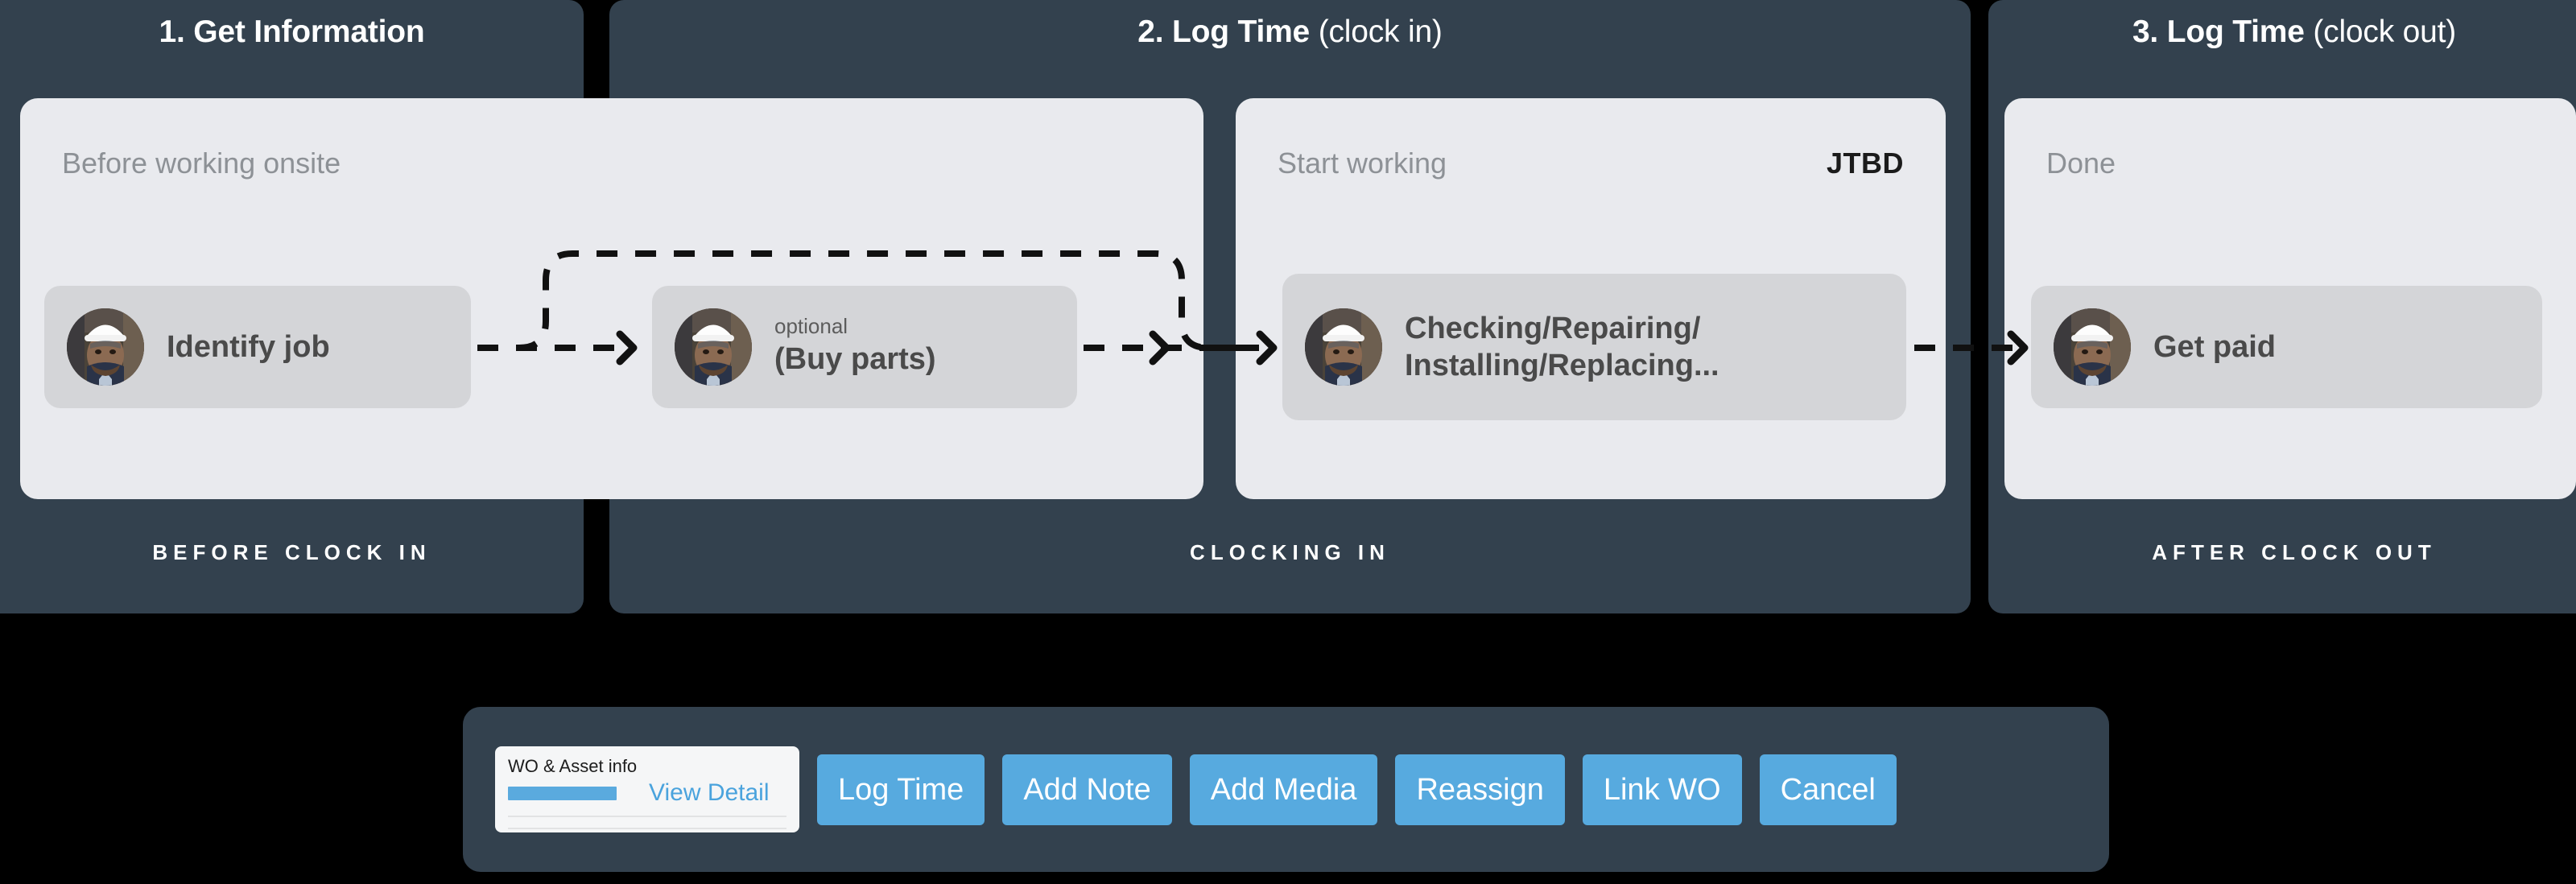  Describe the element at coordinates (573, 766) in the screenshot. I see `wo-asset-info-title: WO & Asset info` at that location.